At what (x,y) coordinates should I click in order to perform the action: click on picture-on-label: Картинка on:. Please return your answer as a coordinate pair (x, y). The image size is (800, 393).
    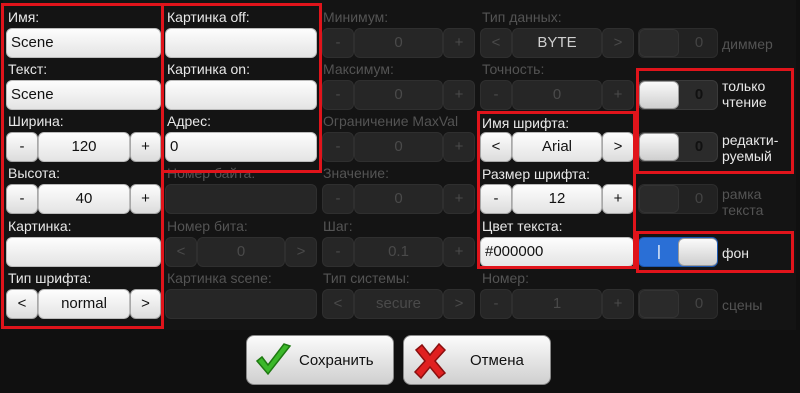
    Looking at the image, I should click on (208, 69).